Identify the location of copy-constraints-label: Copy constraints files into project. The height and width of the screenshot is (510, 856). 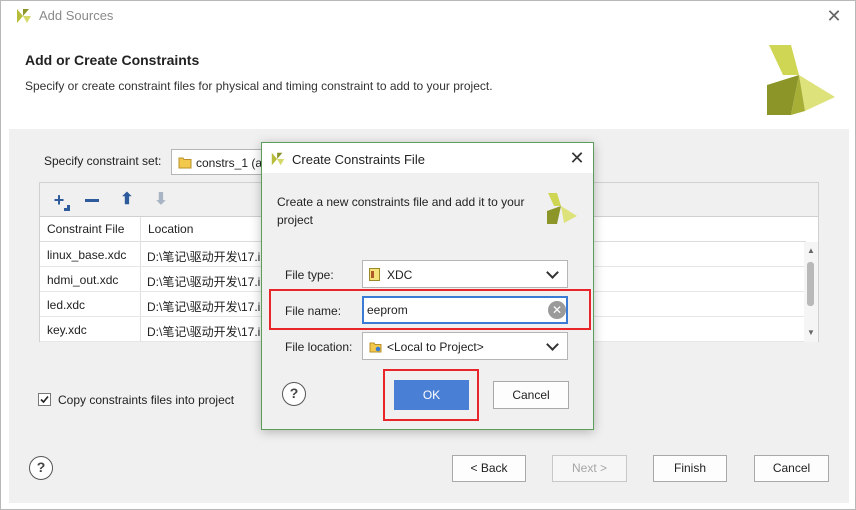
(146, 400).